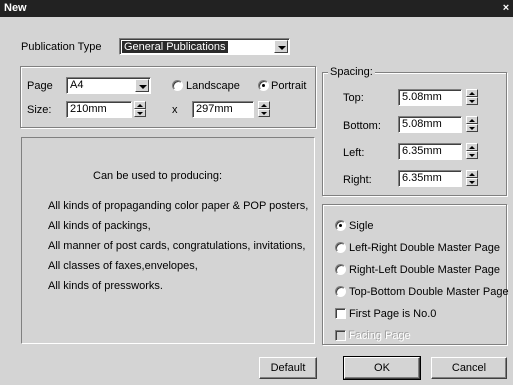 The image size is (513, 385). Describe the element at coordinates (168, 97) in the screenshot. I see `page-group` at that location.